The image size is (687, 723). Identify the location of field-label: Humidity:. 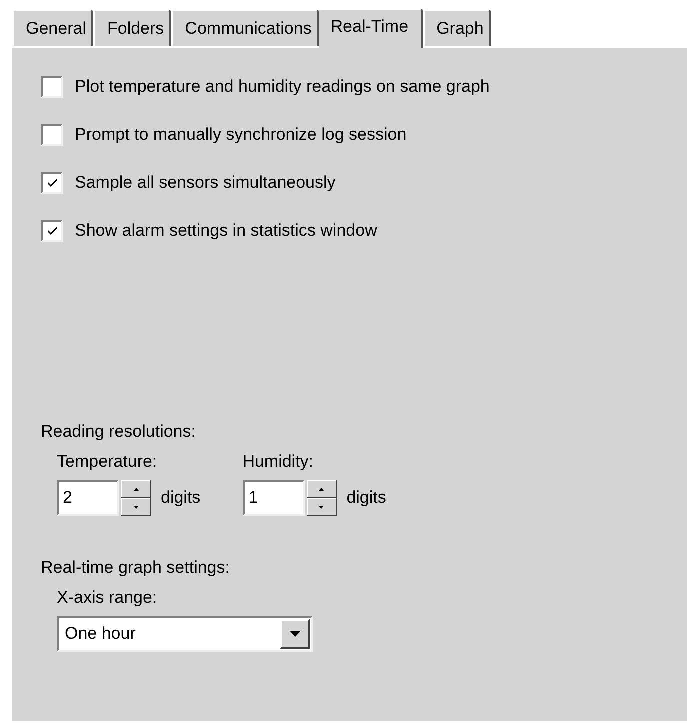
(278, 462).